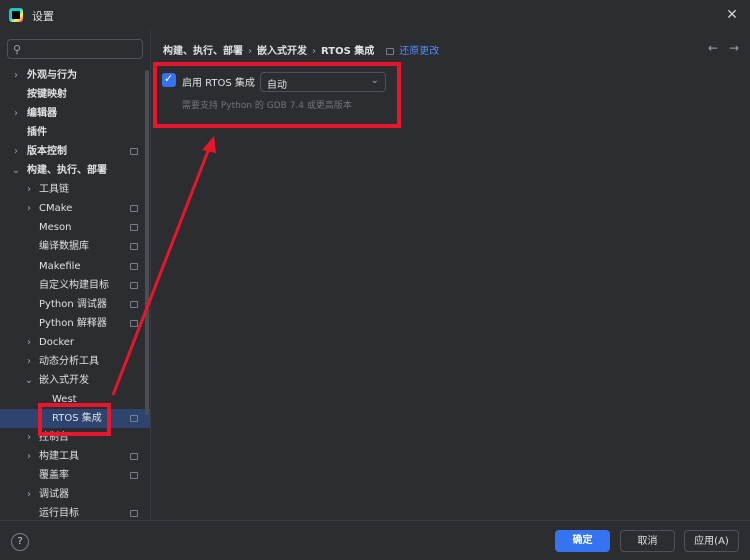 Image resolution: width=750 pixels, height=560 pixels. What do you see at coordinates (732, 15) in the screenshot?
I see `close-icon: ✕` at bounding box center [732, 15].